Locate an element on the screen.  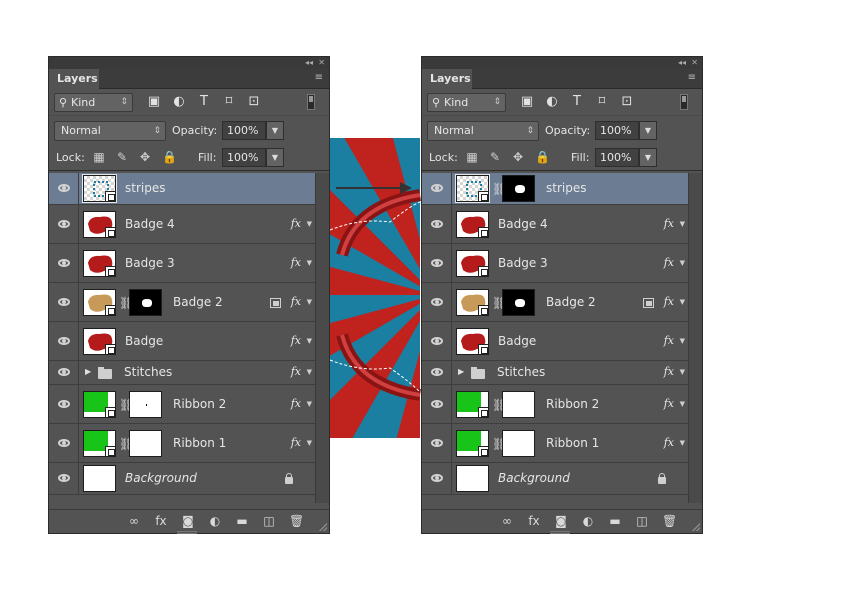
expand-arrow-icon: ▶ is located at coordinates (88, 371).